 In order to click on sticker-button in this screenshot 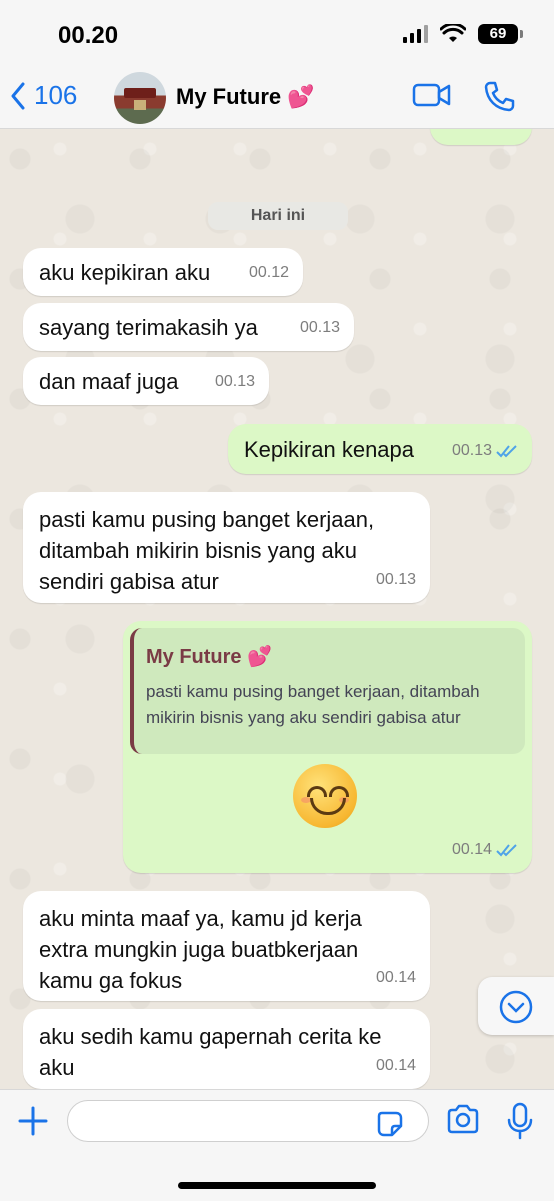, I will do `click(390, 1126)`.